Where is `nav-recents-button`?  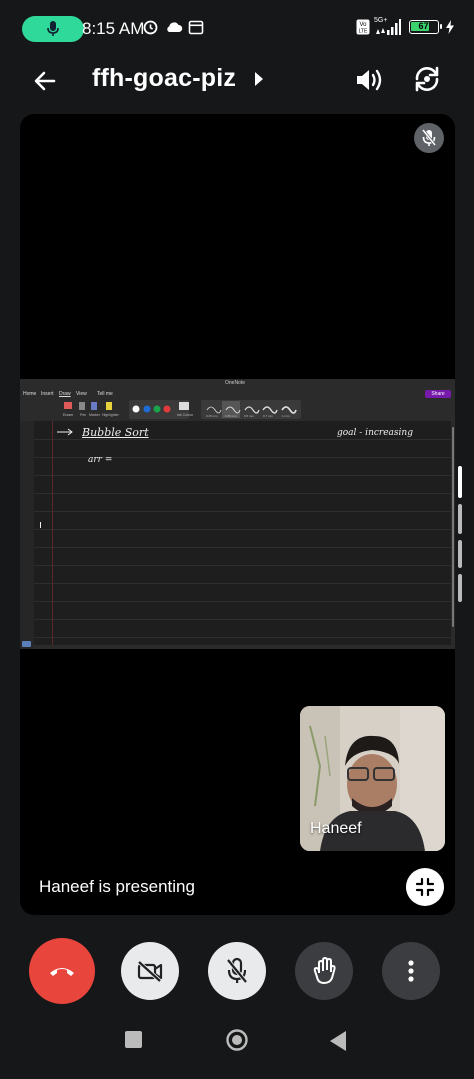
nav-recents-button is located at coordinates (134, 1042).